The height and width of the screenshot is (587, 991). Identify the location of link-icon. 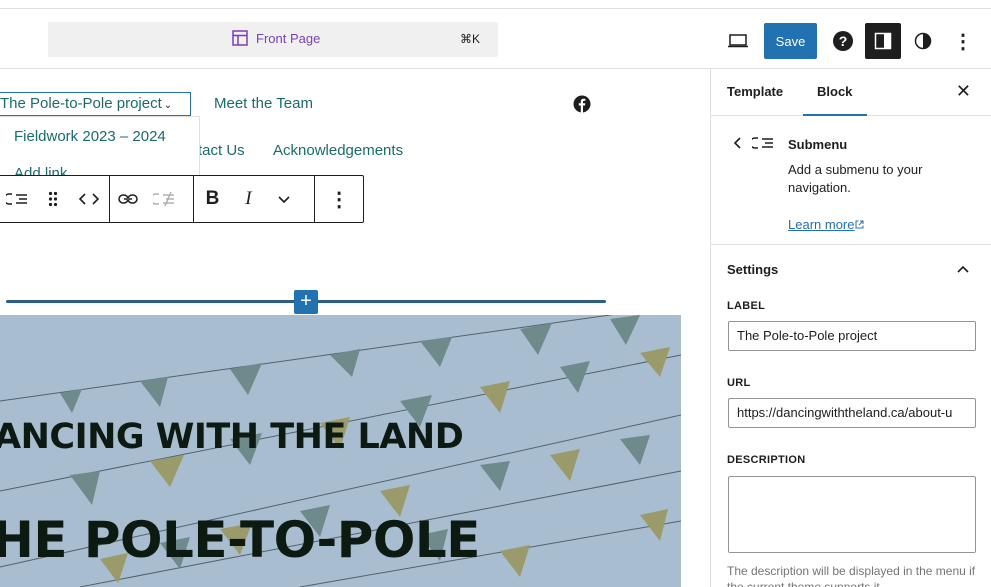
(127, 199).